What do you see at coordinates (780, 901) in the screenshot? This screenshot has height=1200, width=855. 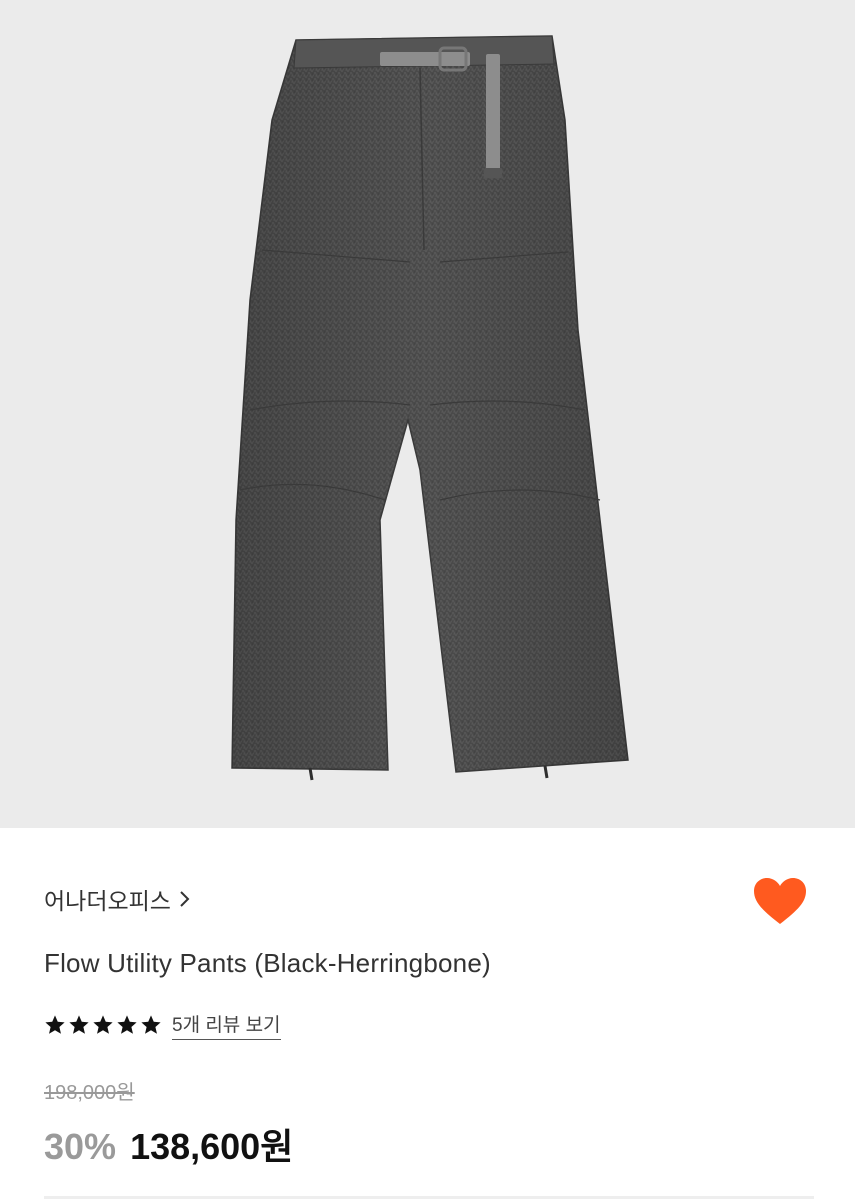 I see `heart-icon` at bounding box center [780, 901].